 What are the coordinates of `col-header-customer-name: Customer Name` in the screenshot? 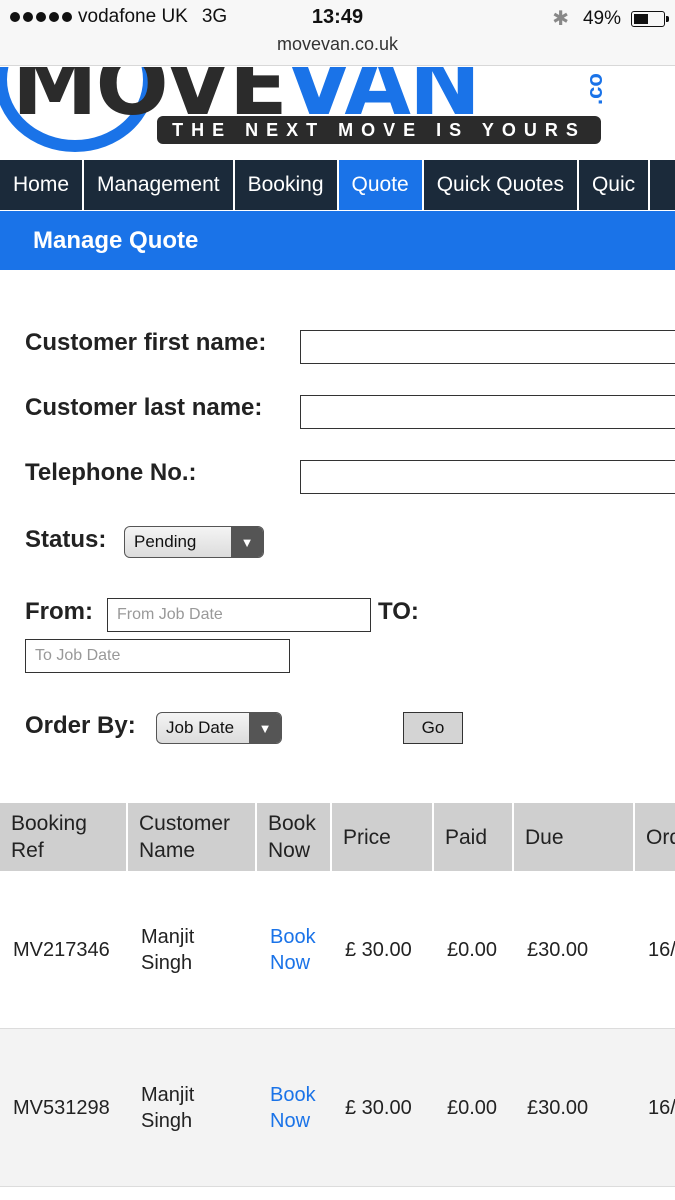 It's located at (192, 837).